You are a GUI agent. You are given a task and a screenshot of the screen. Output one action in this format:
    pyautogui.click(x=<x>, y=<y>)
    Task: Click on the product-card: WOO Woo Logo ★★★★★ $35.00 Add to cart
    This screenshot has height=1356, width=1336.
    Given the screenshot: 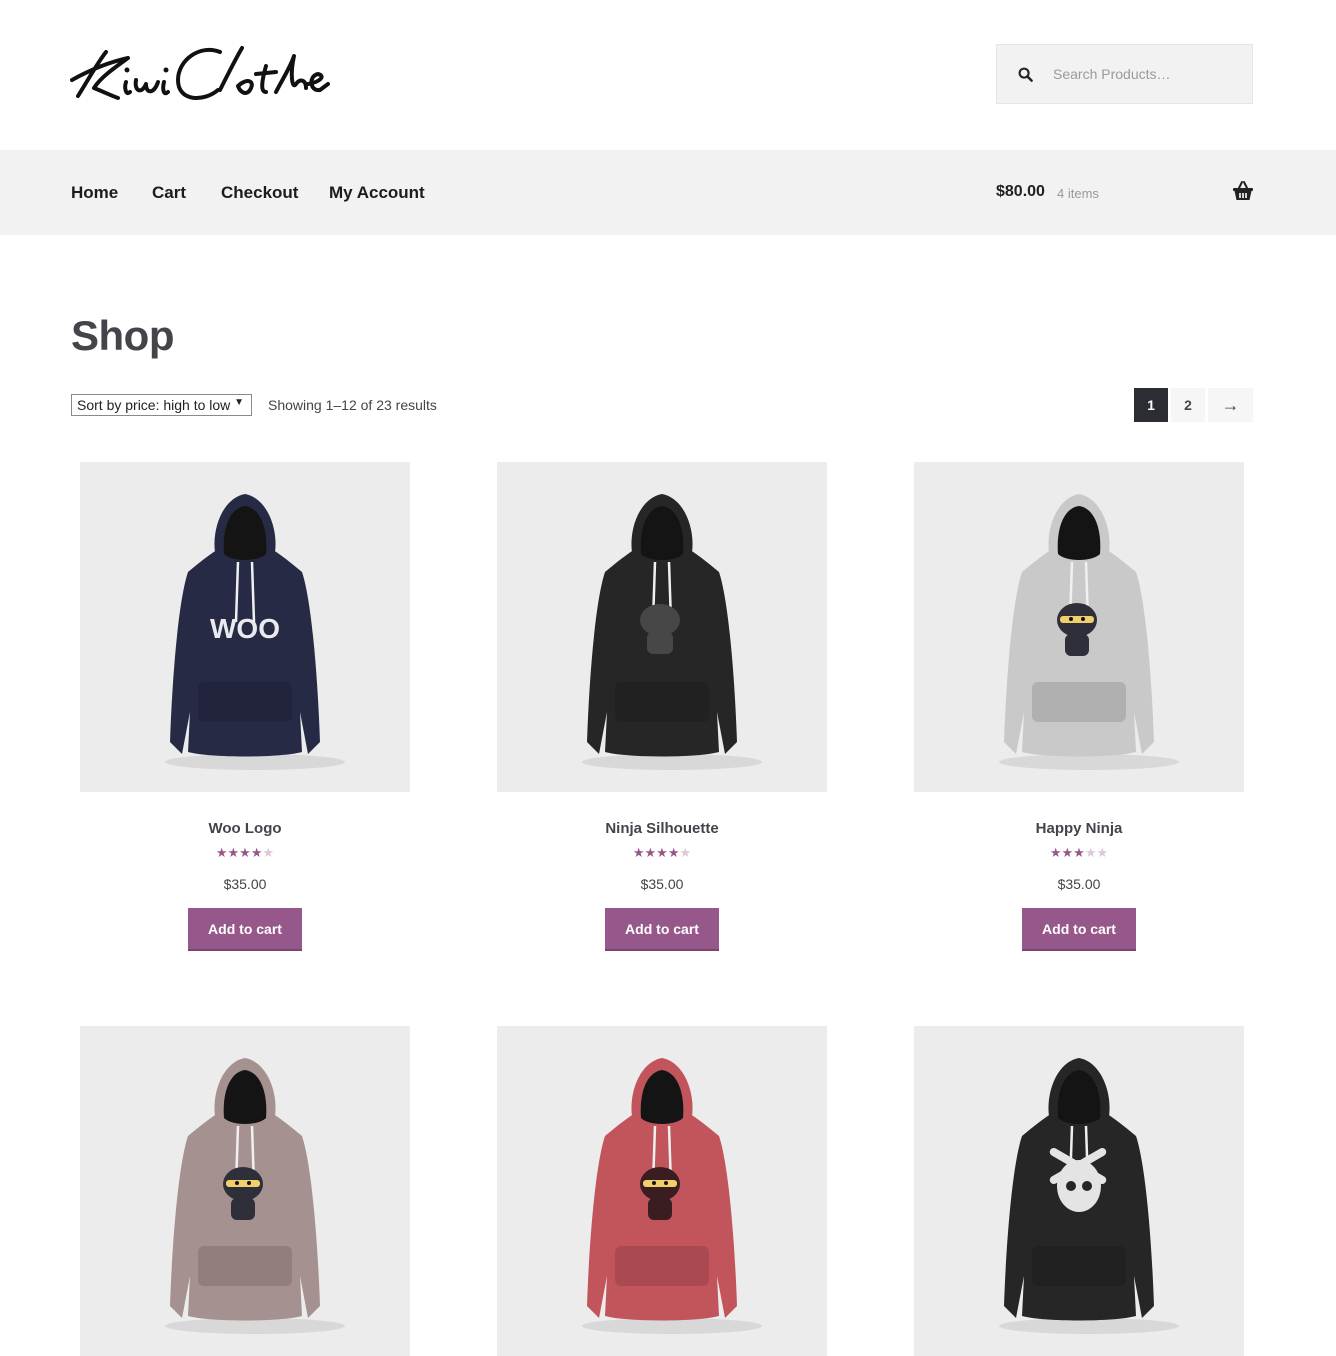 What is the action you would take?
    pyautogui.click(x=245, y=706)
    